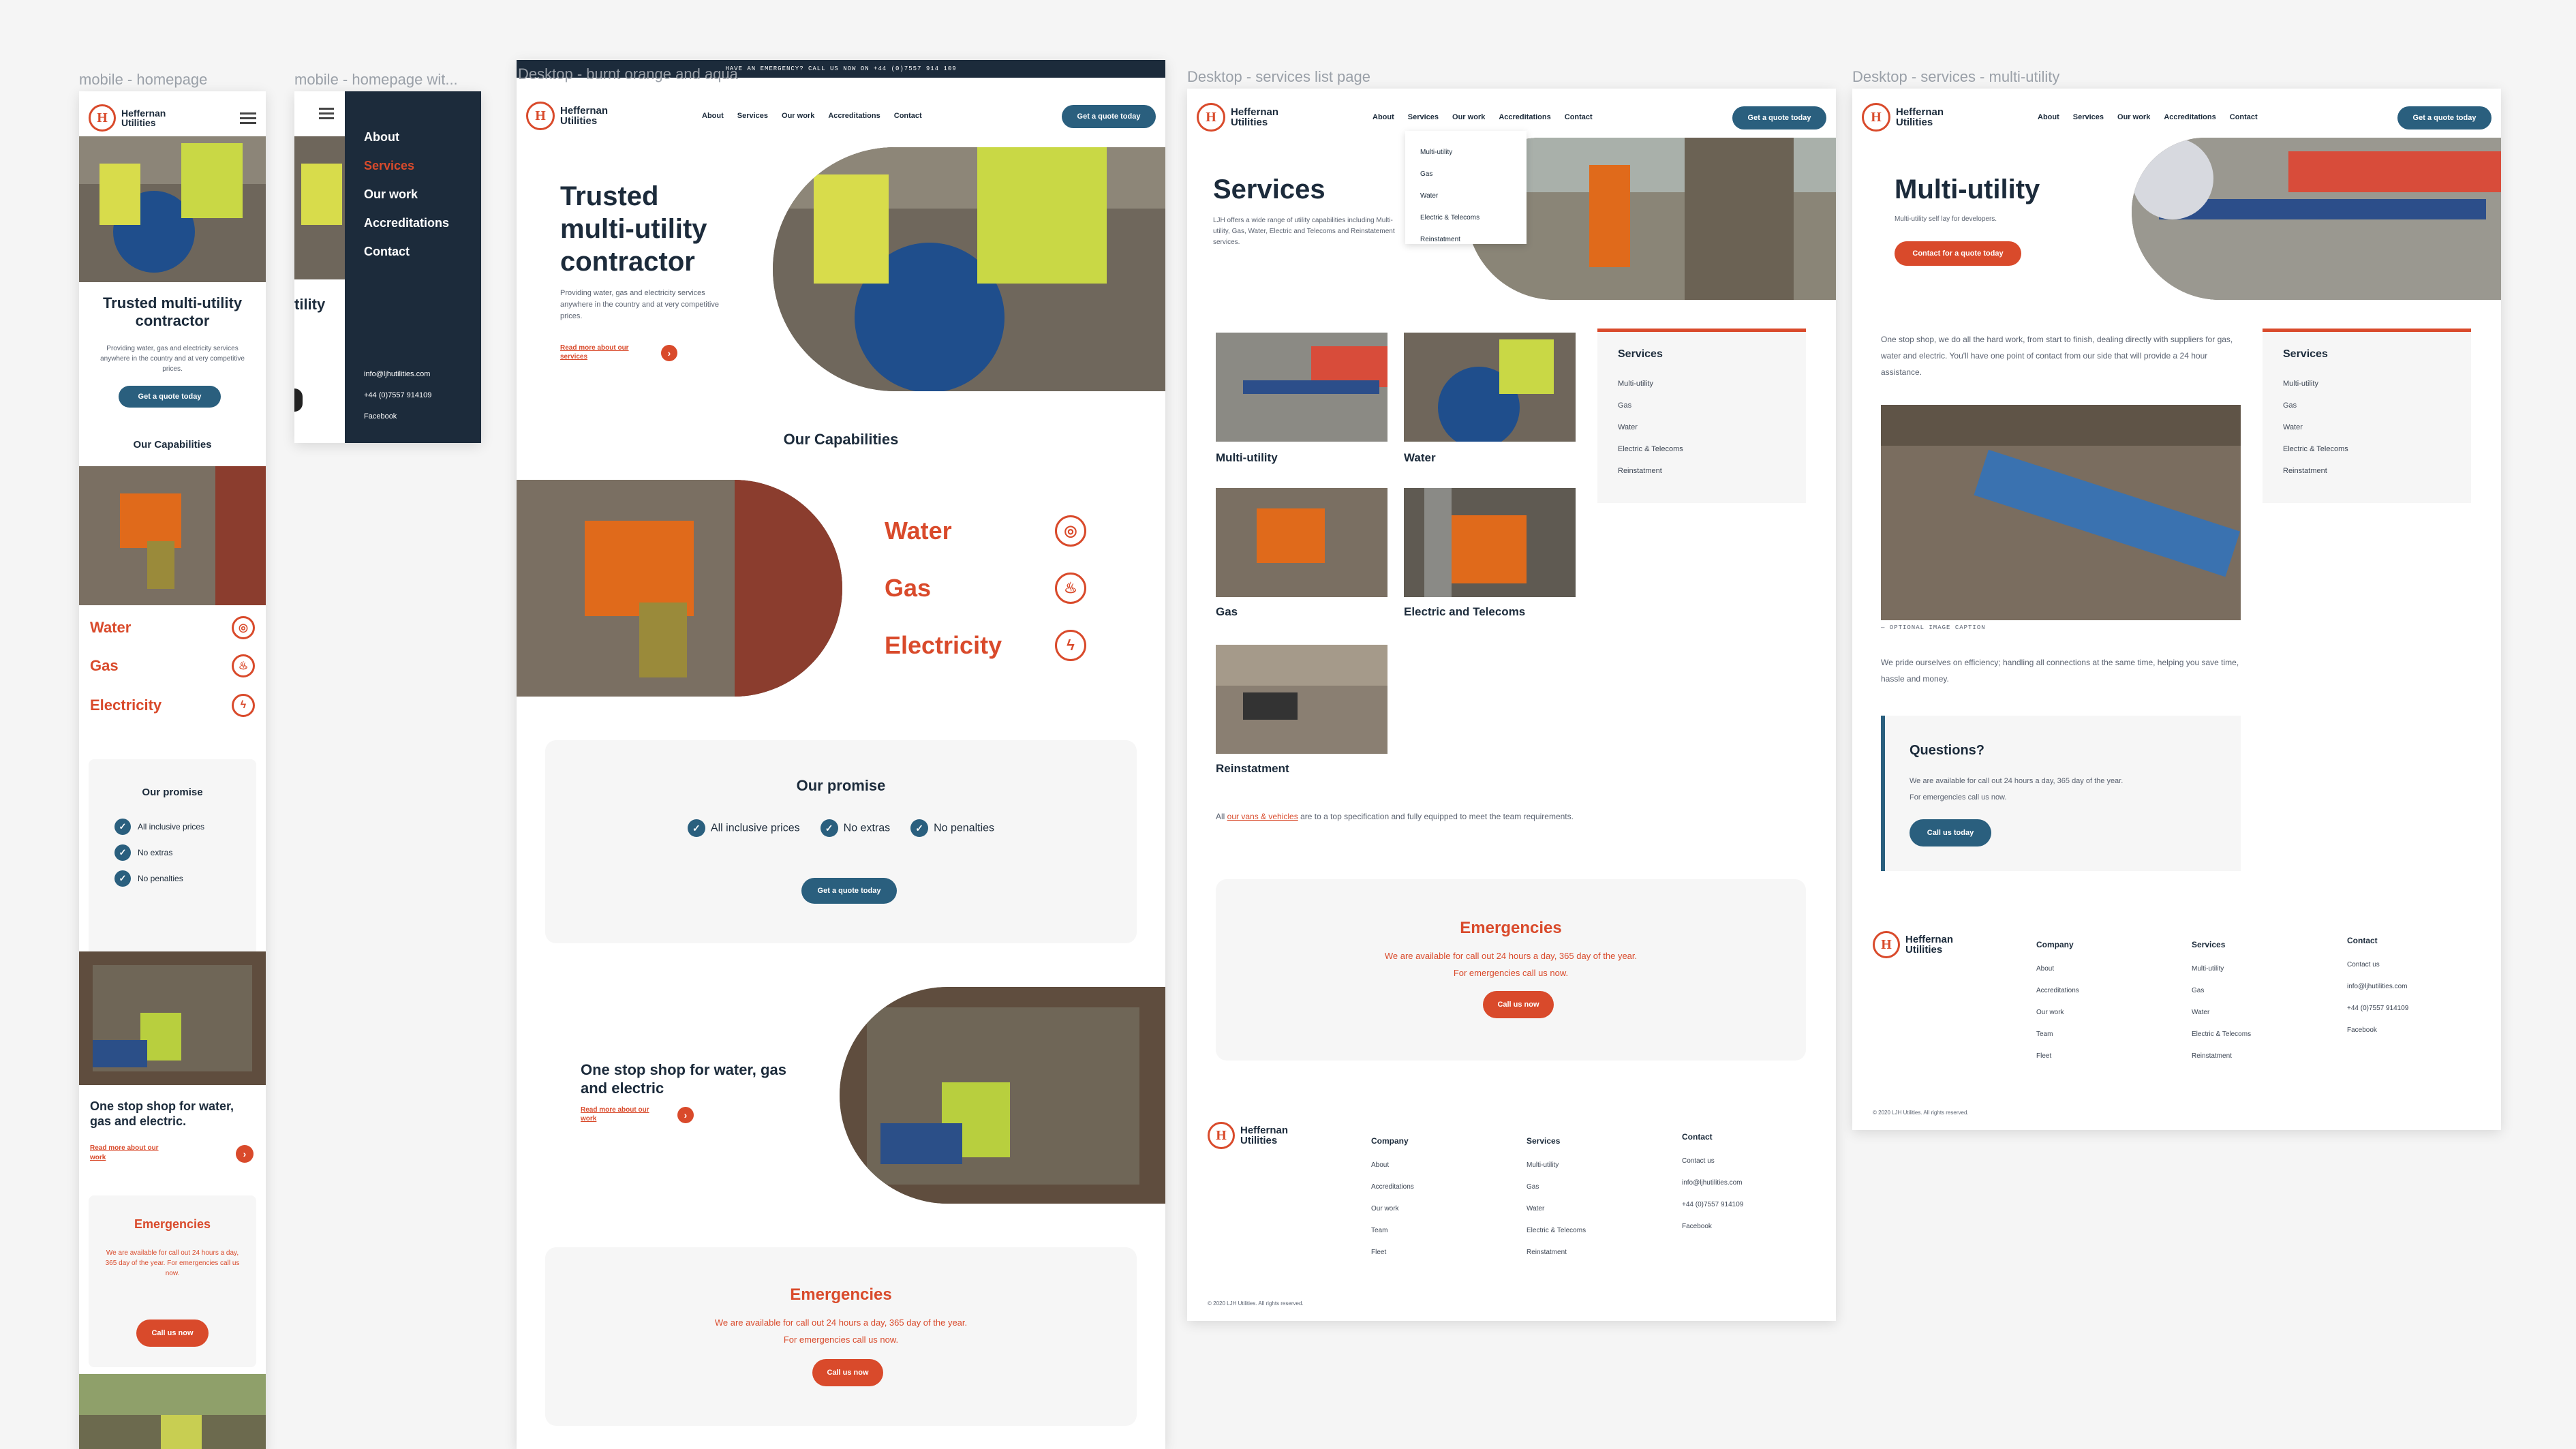 The height and width of the screenshot is (1449, 2576). I want to click on menu-item-our-work: Our work, so click(407, 194).